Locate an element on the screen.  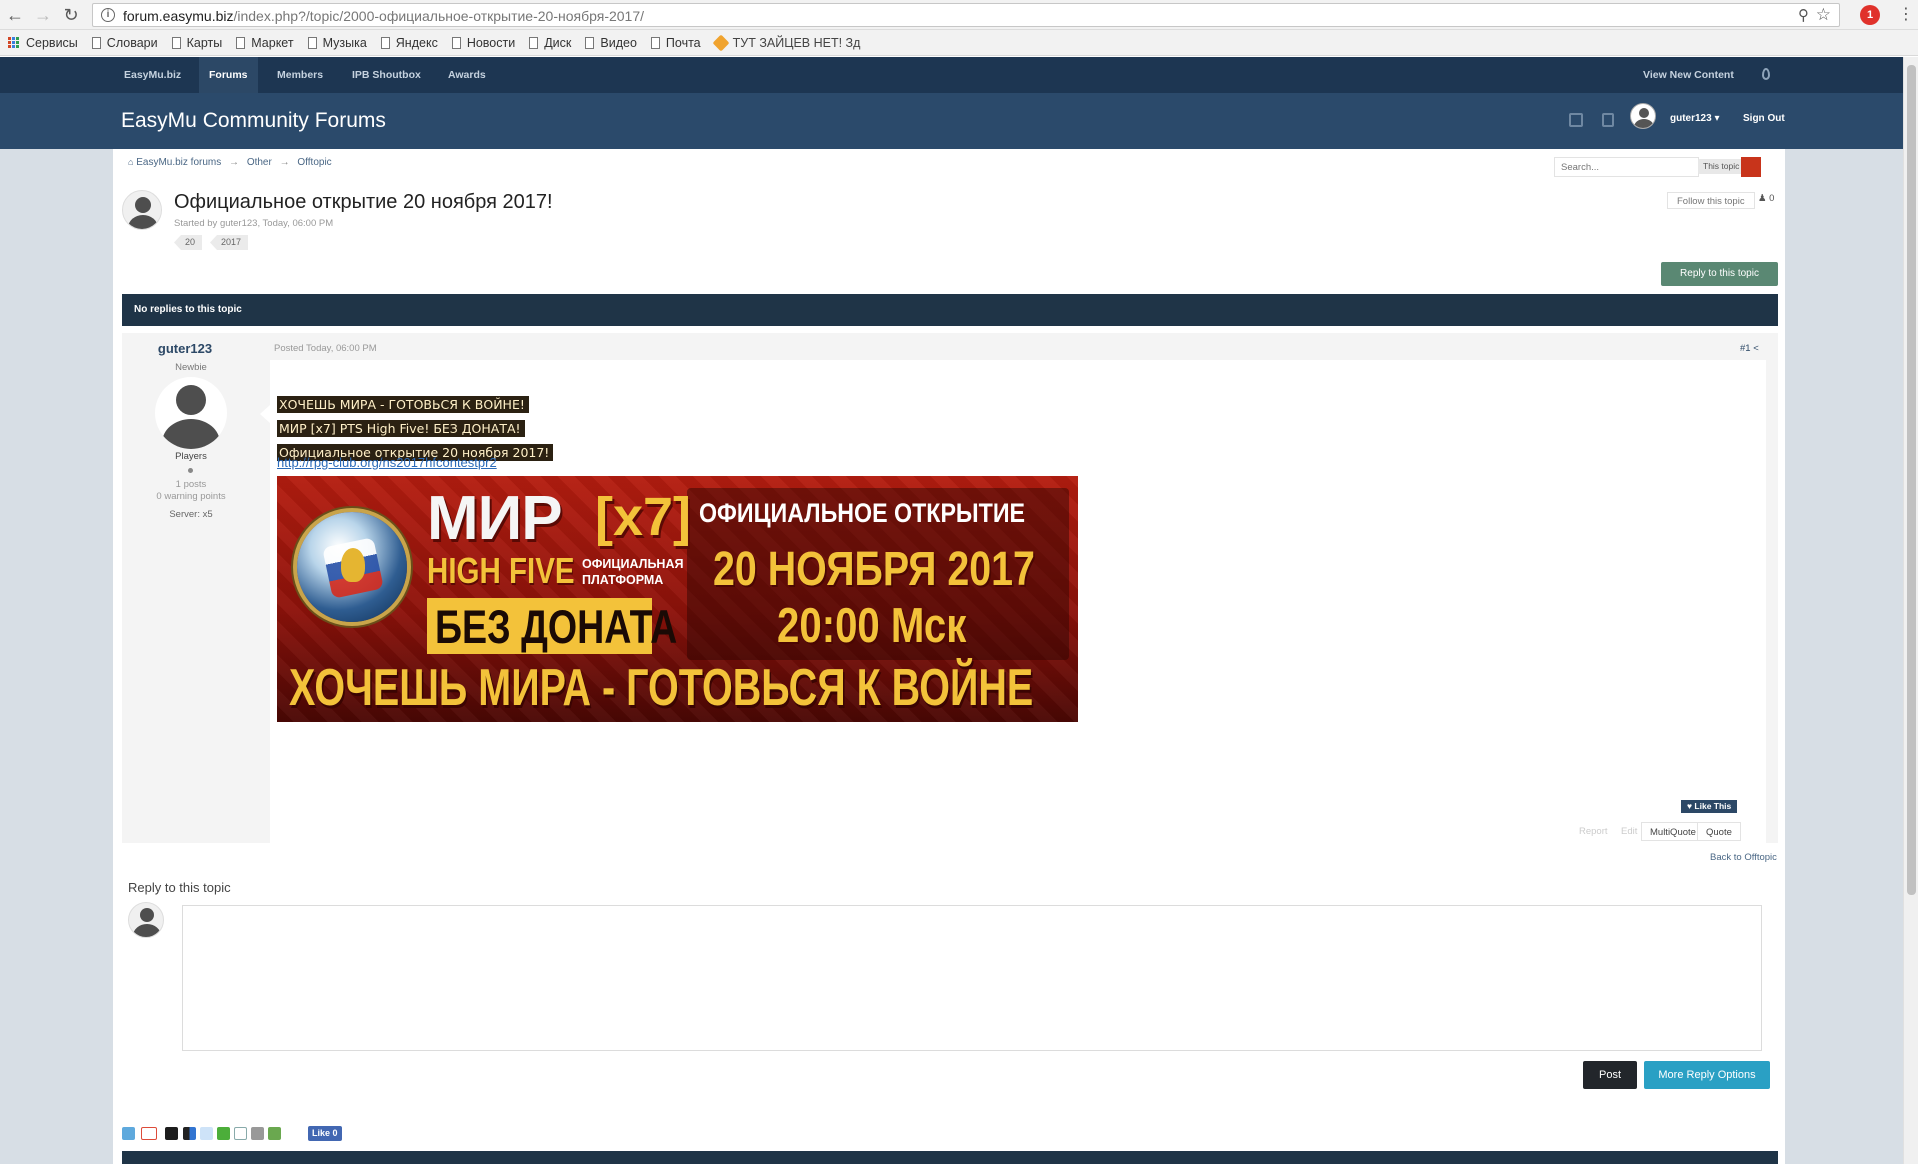
banner-x7: [x7] is located at coordinates (643, 517).